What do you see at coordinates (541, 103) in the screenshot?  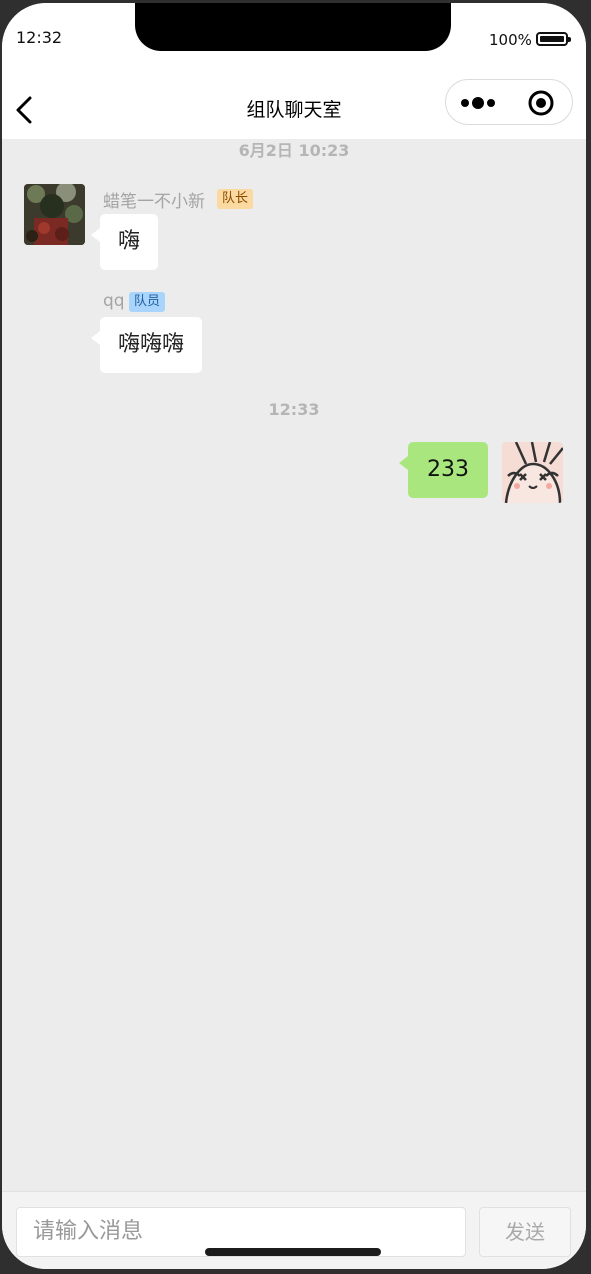 I see `close-program-icon` at bounding box center [541, 103].